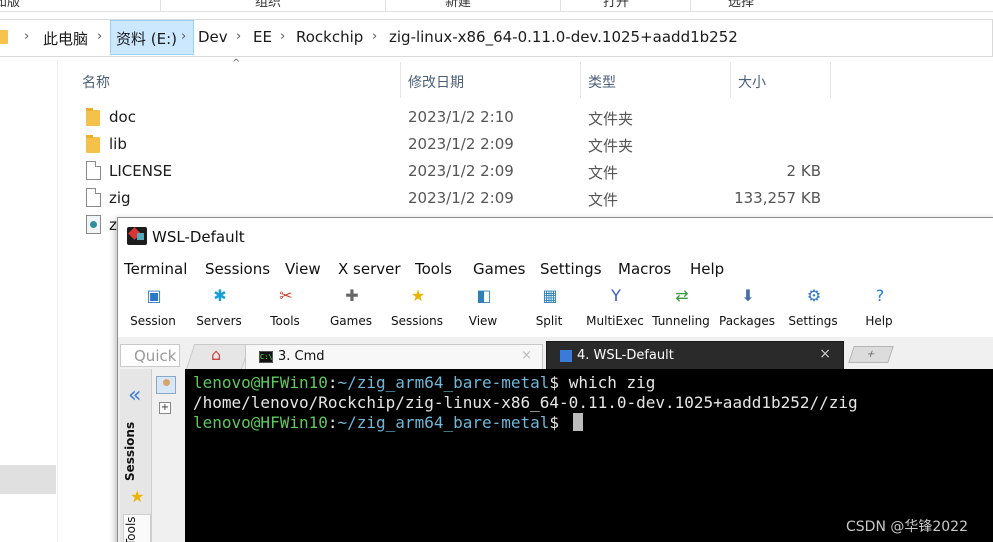 This screenshot has width=993, height=542. I want to click on windows-icon, so click(566, 356).